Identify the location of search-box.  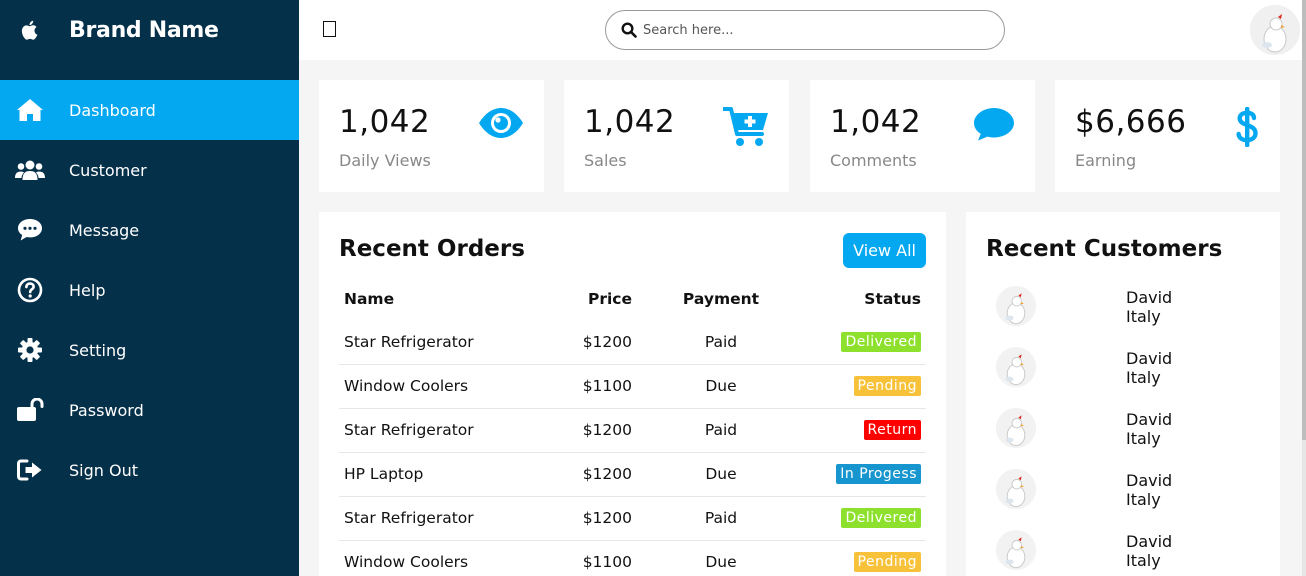
(805, 30).